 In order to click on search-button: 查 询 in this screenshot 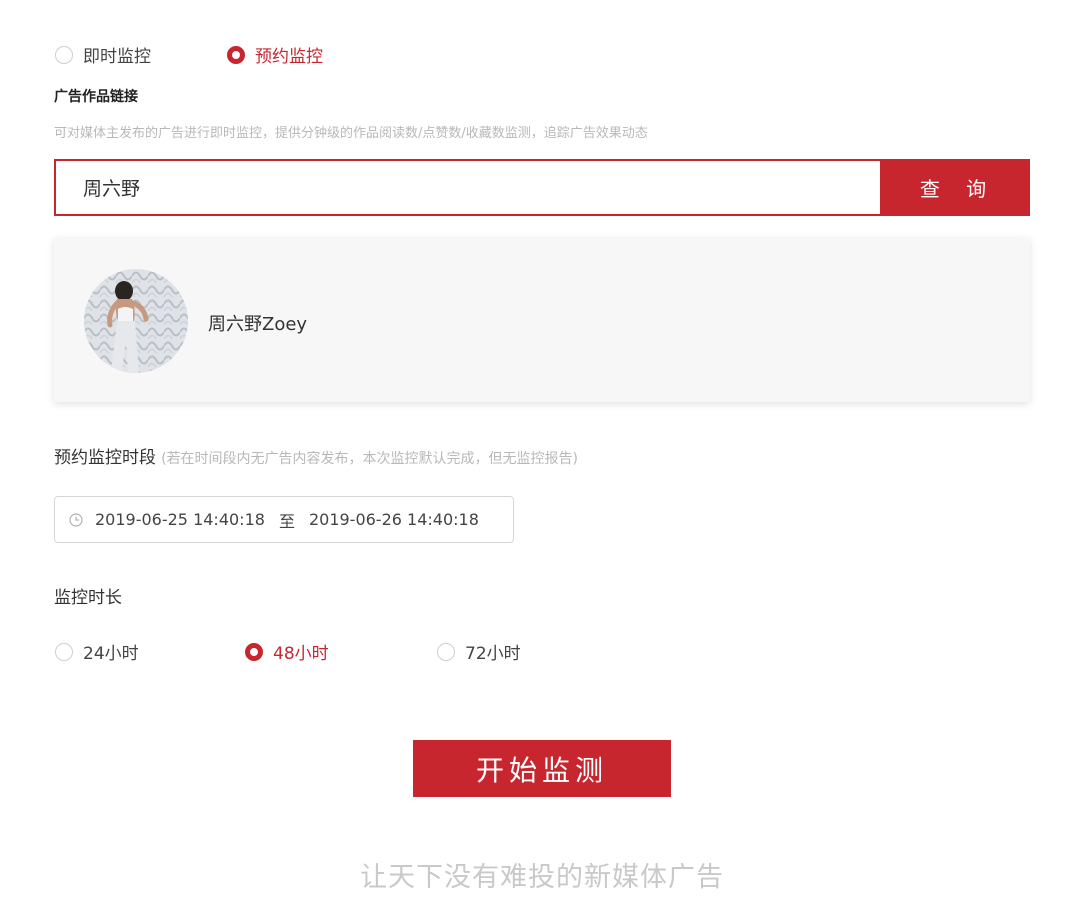, I will do `click(954, 187)`.